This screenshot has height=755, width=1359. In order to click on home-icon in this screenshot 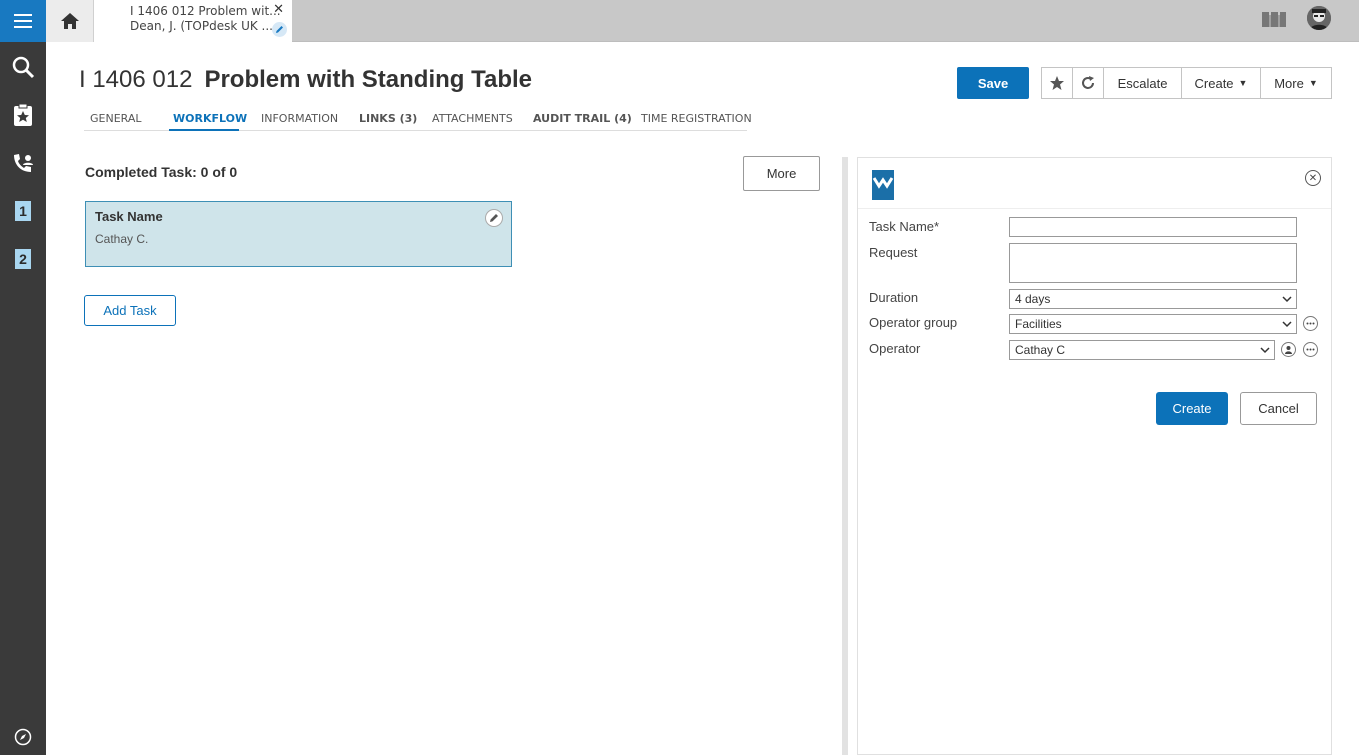, I will do `click(69, 21)`.